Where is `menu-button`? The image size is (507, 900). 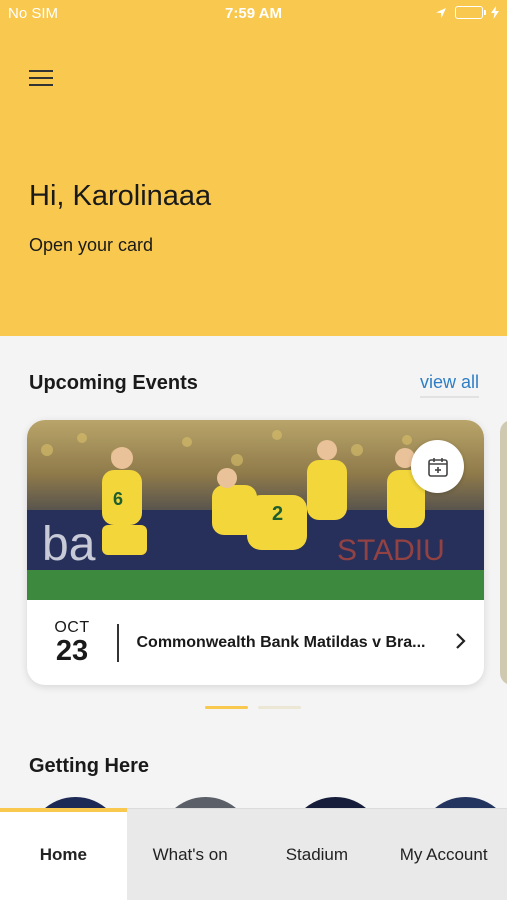
menu-button is located at coordinates (42, 80).